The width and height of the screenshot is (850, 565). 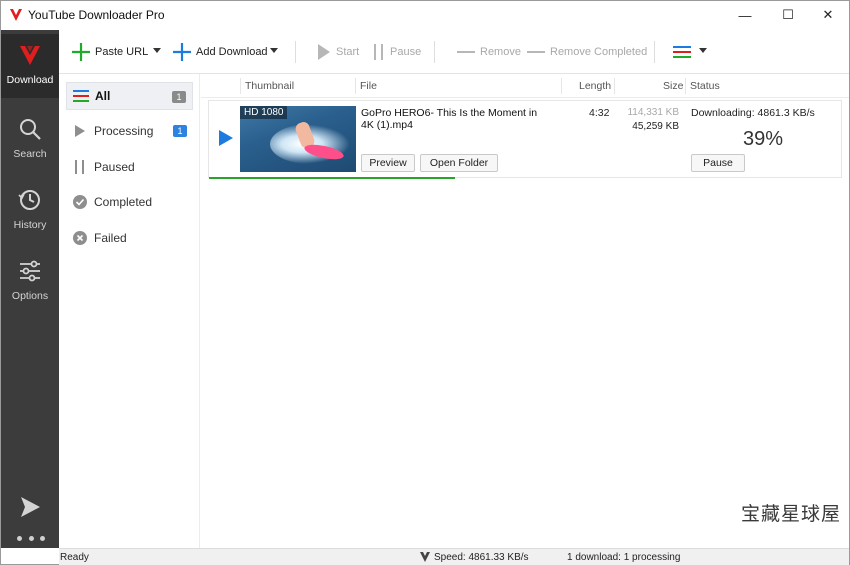 What do you see at coordinates (157, 50) in the screenshot?
I see `paste-url-dropdown-icon` at bounding box center [157, 50].